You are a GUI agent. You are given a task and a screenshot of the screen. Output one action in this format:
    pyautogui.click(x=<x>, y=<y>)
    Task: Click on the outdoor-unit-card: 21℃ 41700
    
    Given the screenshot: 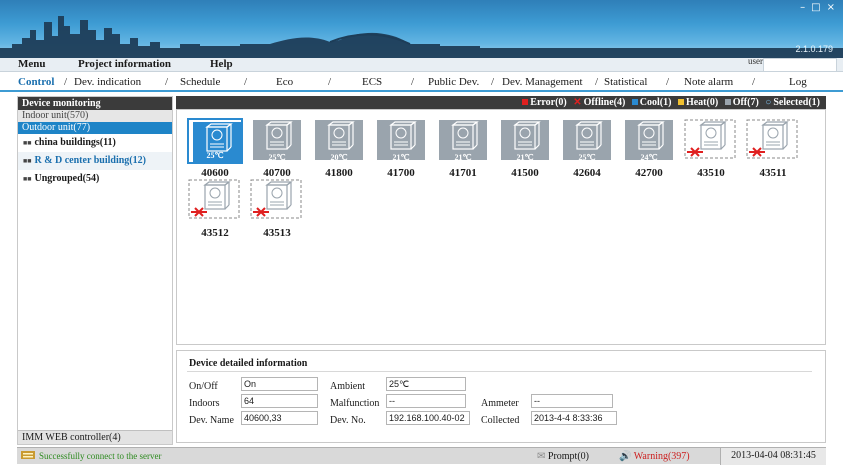 What is the action you would take?
    pyautogui.click(x=401, y=149)
    